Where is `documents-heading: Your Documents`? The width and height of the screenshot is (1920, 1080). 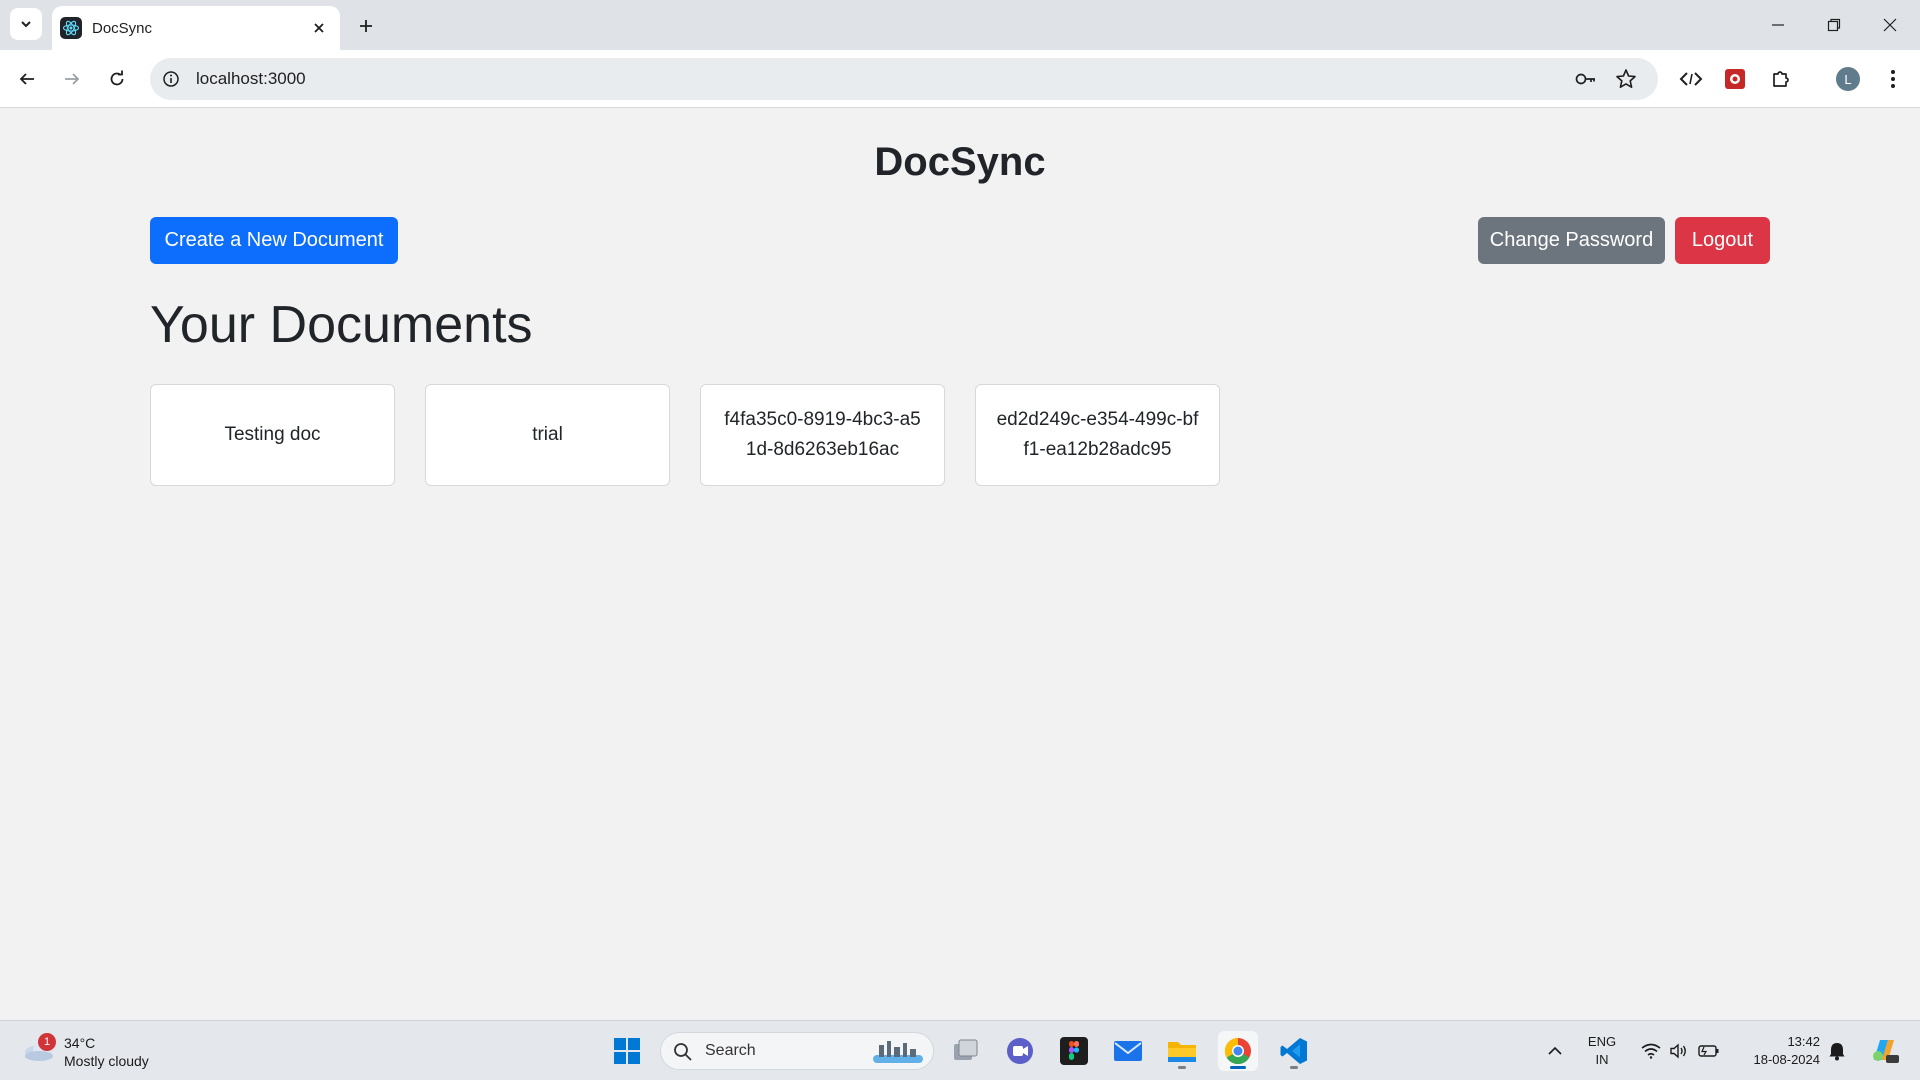
documents-heading: Your Documents is located at coordinates (341, 325).